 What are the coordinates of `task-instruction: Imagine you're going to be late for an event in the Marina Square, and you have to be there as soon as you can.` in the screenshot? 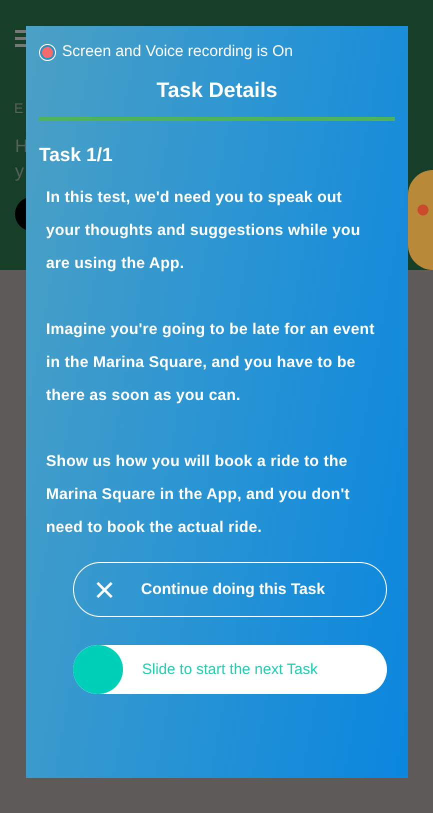 It's located at (211, 363).